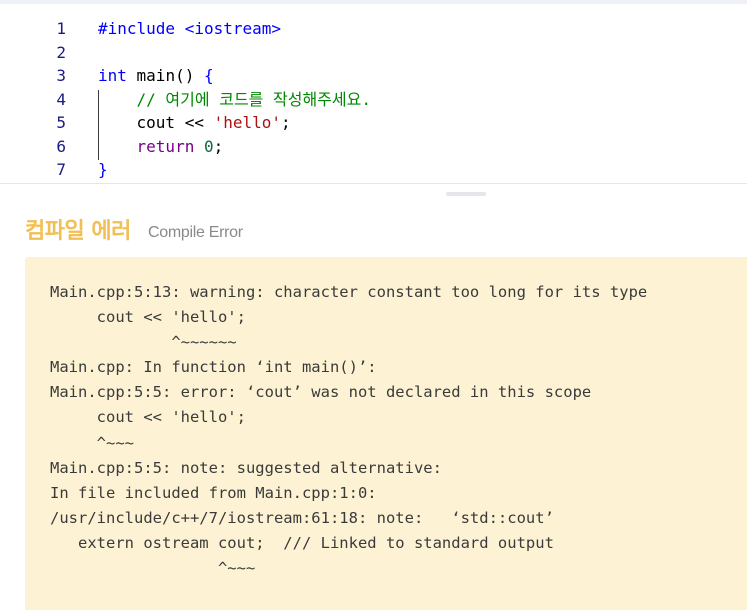 The height and width of the screenshot is (610, 747). Describe the element at coordinates (61, 75) in the screenshot. I see `line-number: 3` at that location.